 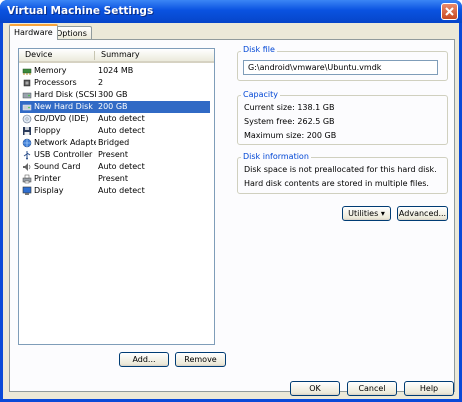 What do you see at coordinates (289, 121) in the screenshot?
I see `system-free-text: System free: 262.5 GB` at bounding box center [289, 121].